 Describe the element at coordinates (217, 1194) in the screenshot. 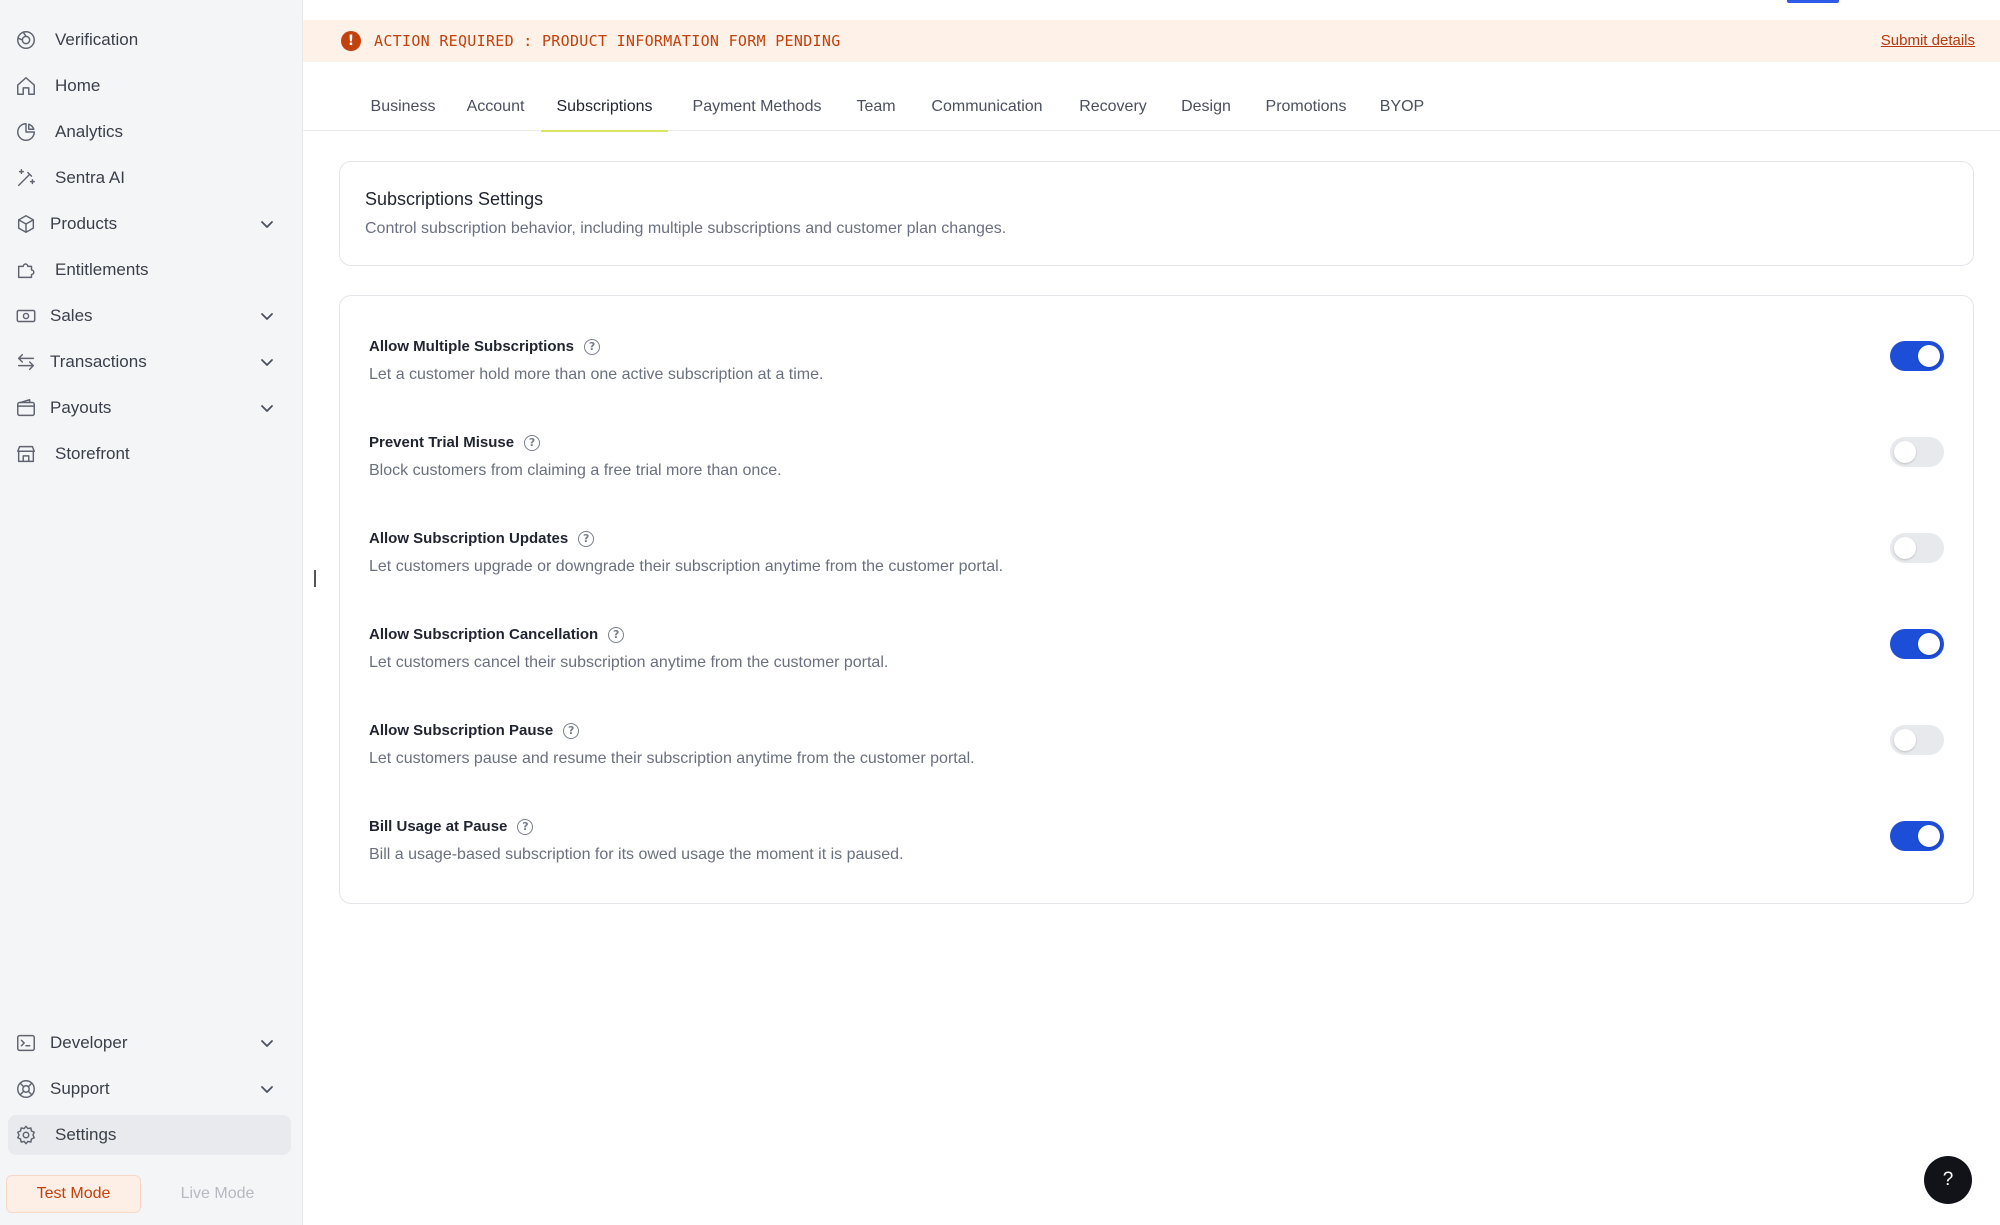

I see `live-mode-button: Live Mode` at that location.